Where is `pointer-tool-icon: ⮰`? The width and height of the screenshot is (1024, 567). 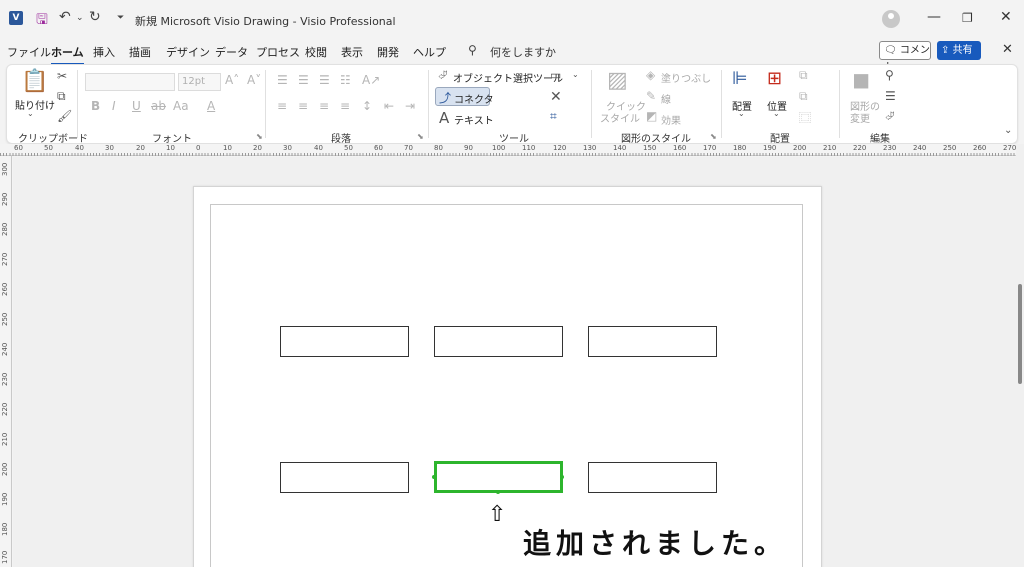 pointer-tool-icon: ⮰ is located at coordinates (443, 75).